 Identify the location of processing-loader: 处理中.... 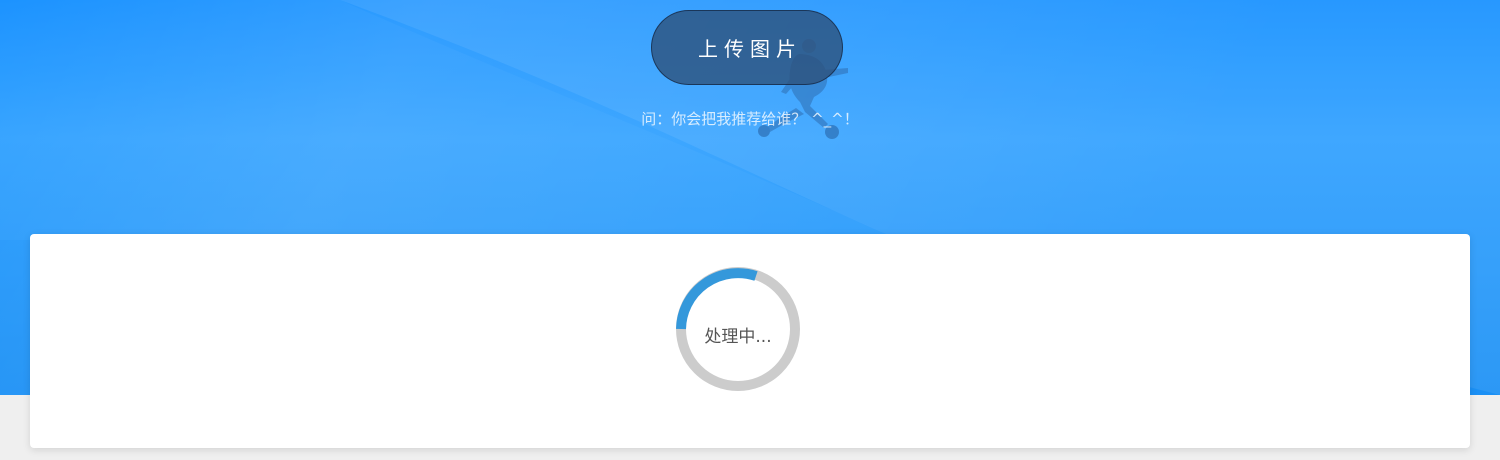
(738, 329).